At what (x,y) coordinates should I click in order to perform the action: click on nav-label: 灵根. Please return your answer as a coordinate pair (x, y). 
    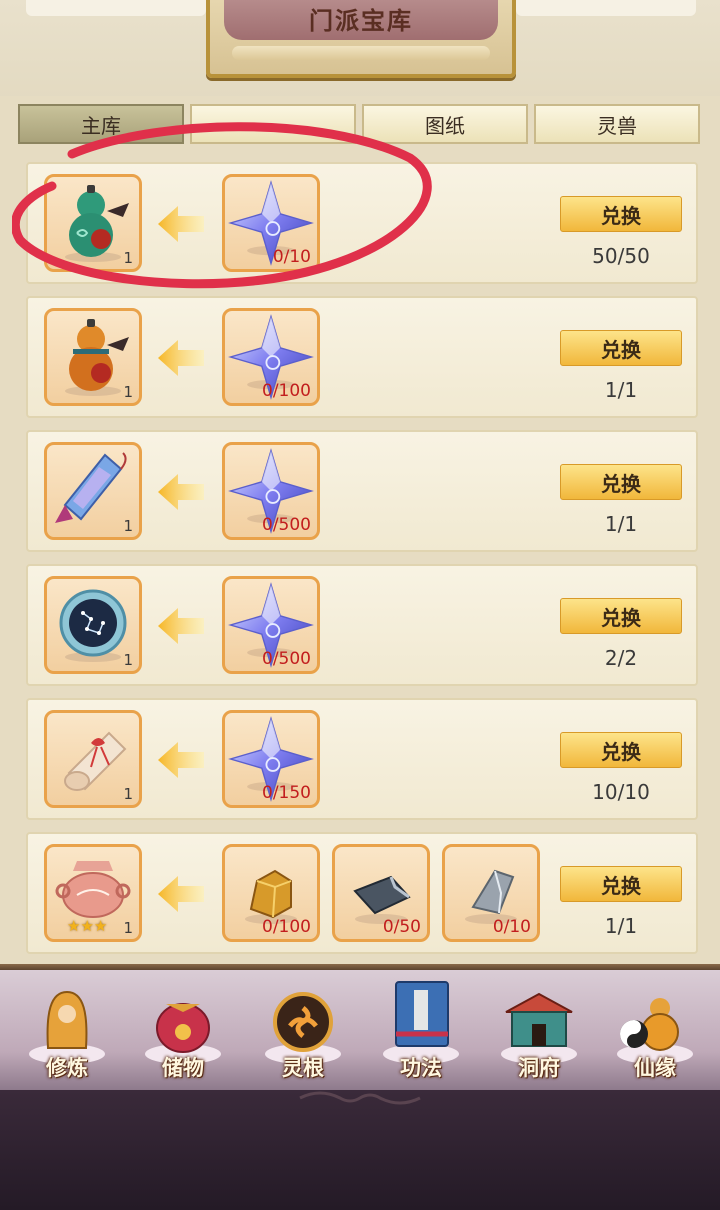
    Looking at the image, I should click on (303, 1068).